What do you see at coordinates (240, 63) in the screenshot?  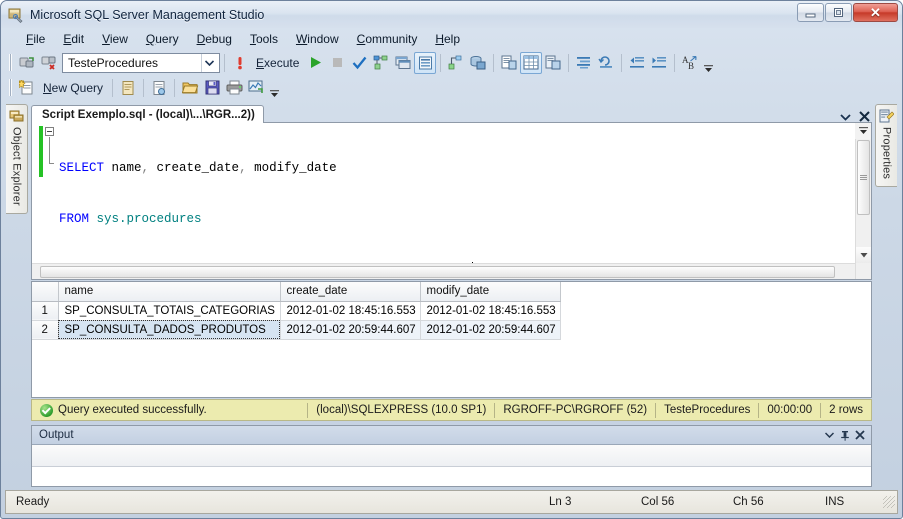 I see `debug-exclamation-icon` at bounding box center [240, 63].